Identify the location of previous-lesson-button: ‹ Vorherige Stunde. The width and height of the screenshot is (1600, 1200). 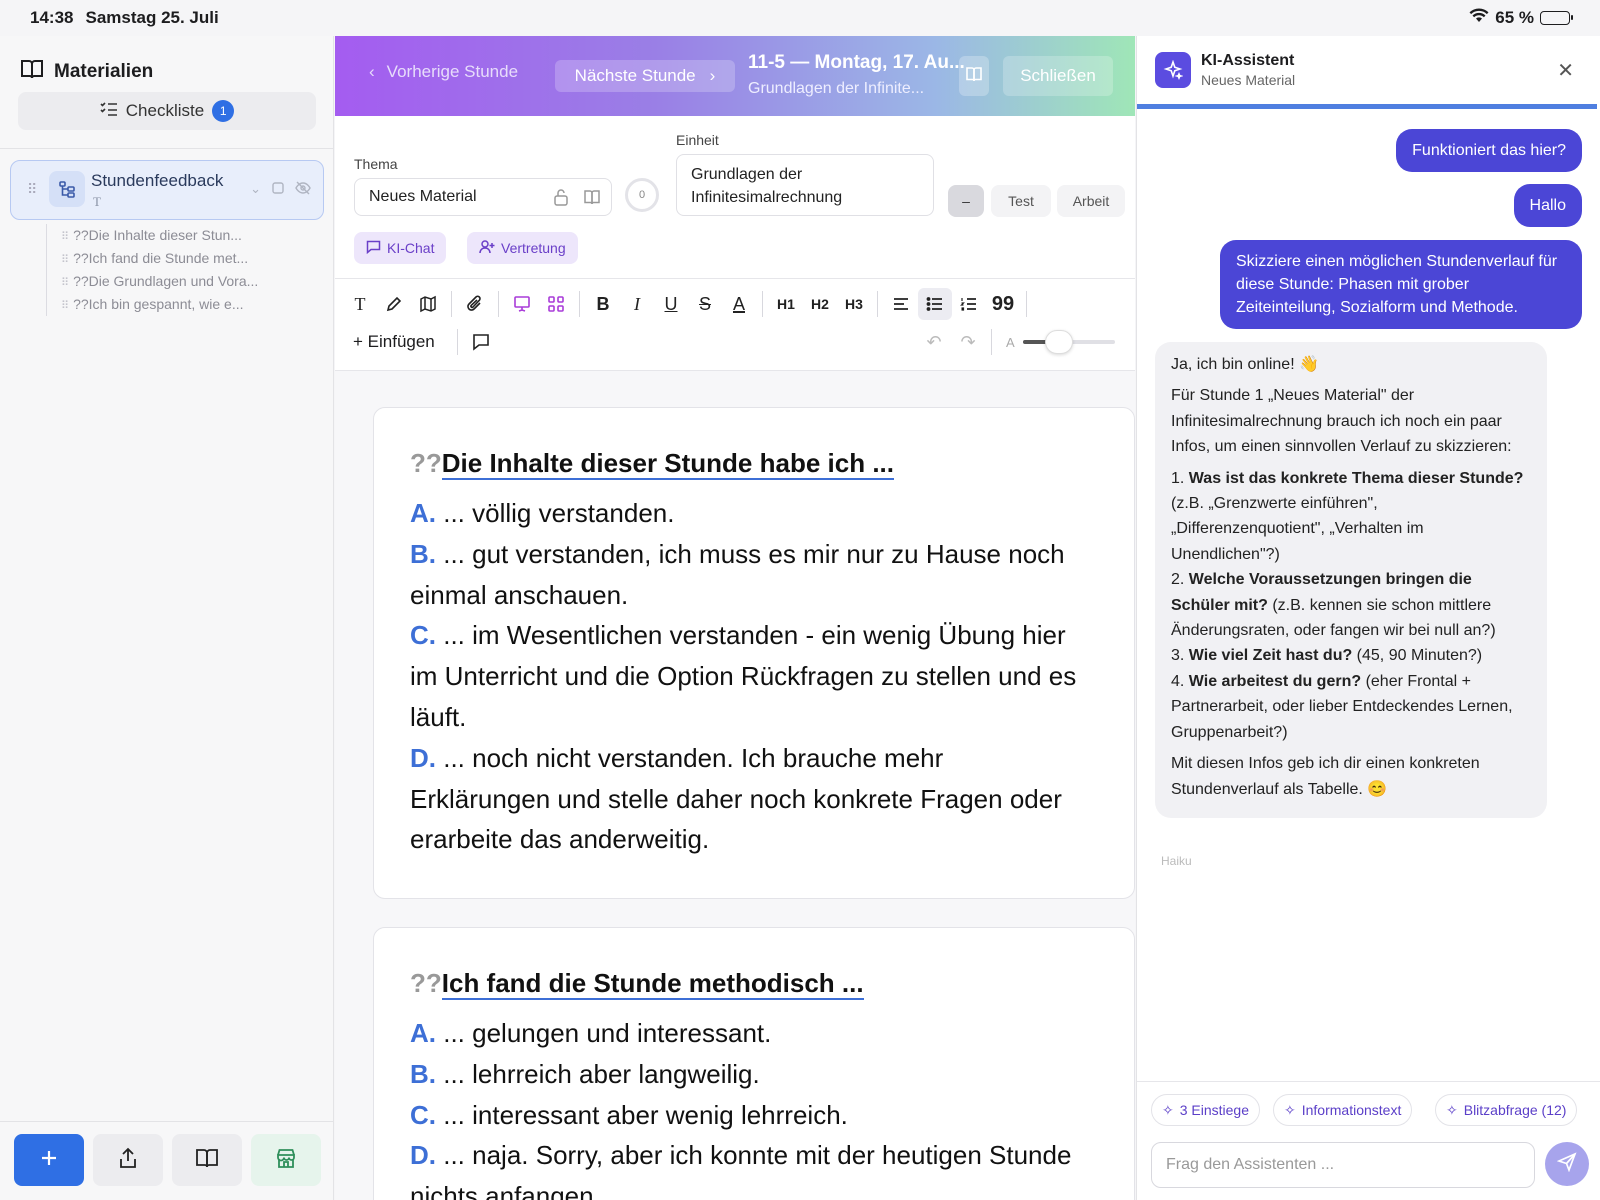
(443, 72).